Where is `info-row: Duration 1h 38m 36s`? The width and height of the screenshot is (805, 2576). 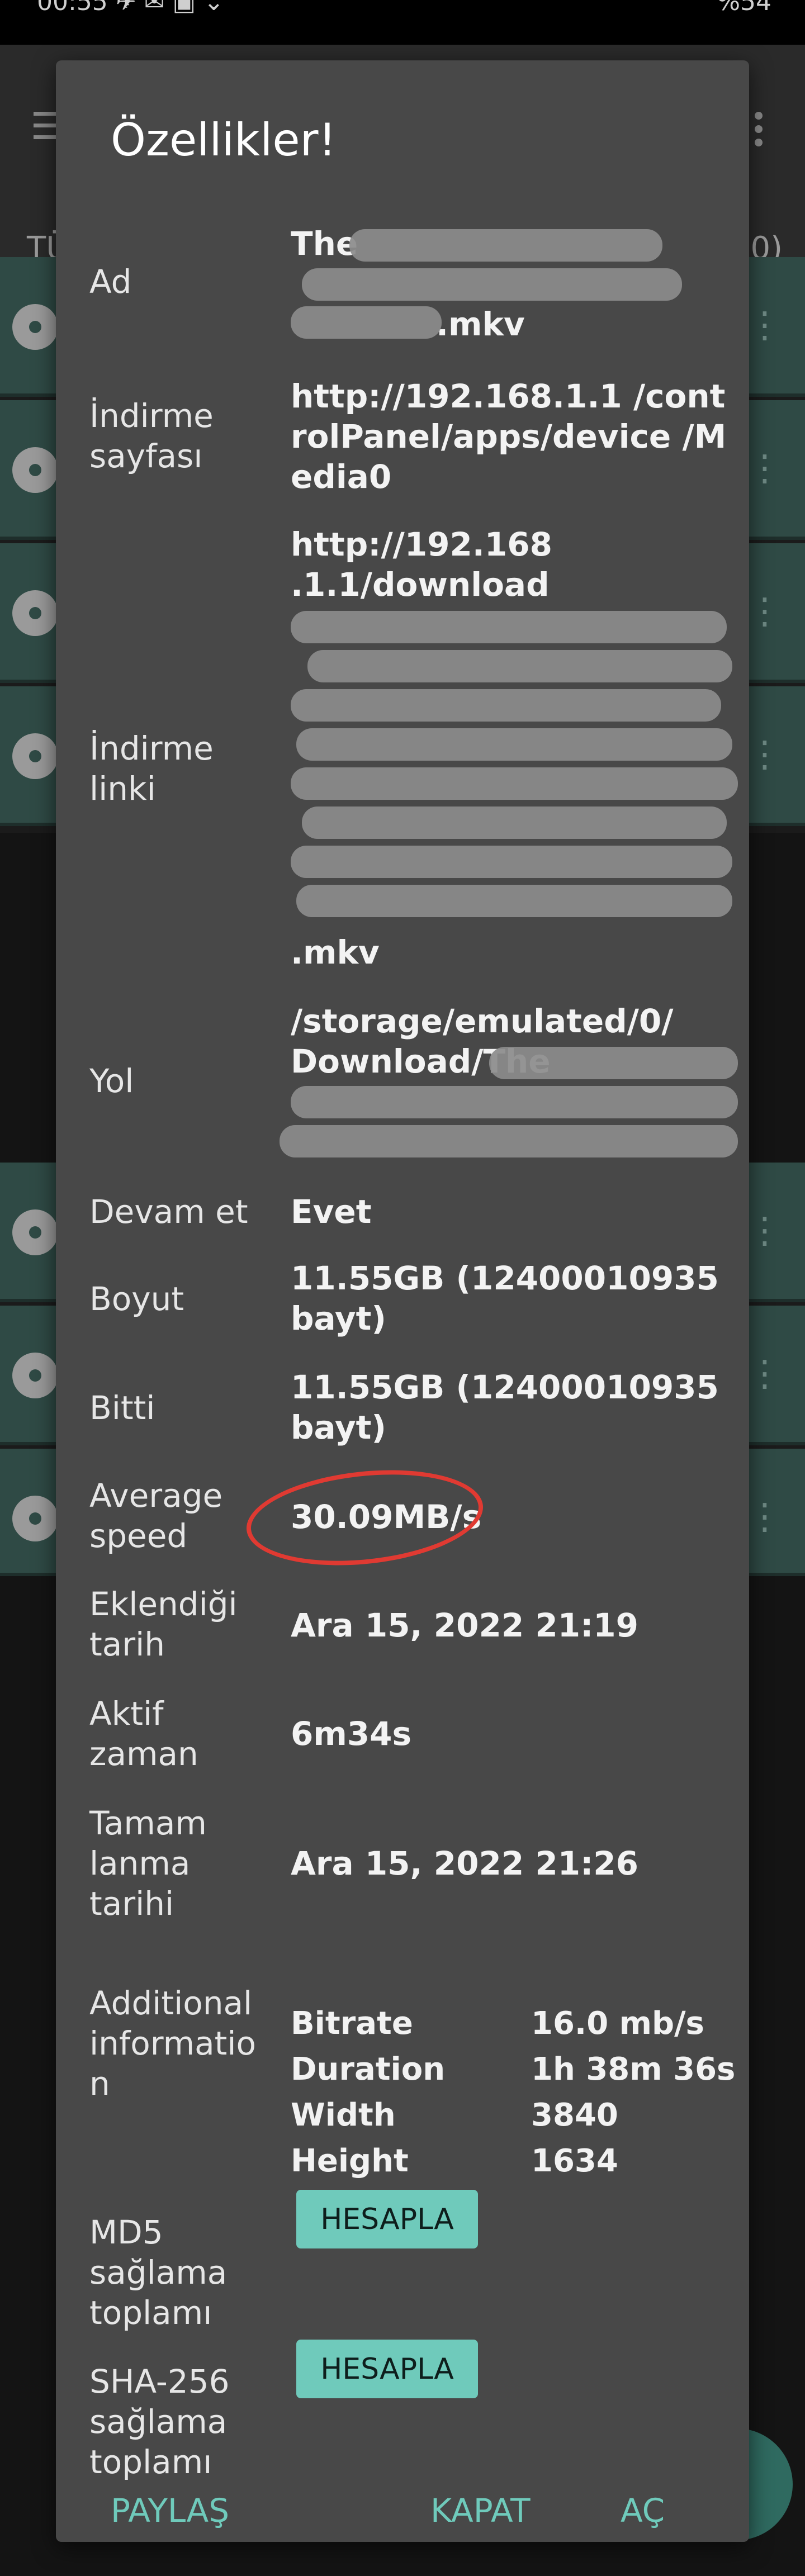 info-row: Duration 1h 38m 36s is located at coordinates (514, 2074).